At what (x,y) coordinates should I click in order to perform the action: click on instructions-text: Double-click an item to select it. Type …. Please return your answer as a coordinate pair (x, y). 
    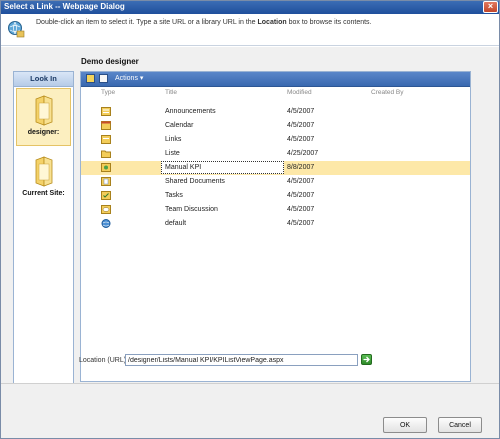
    Looking at the image, I should click on (204, 22).